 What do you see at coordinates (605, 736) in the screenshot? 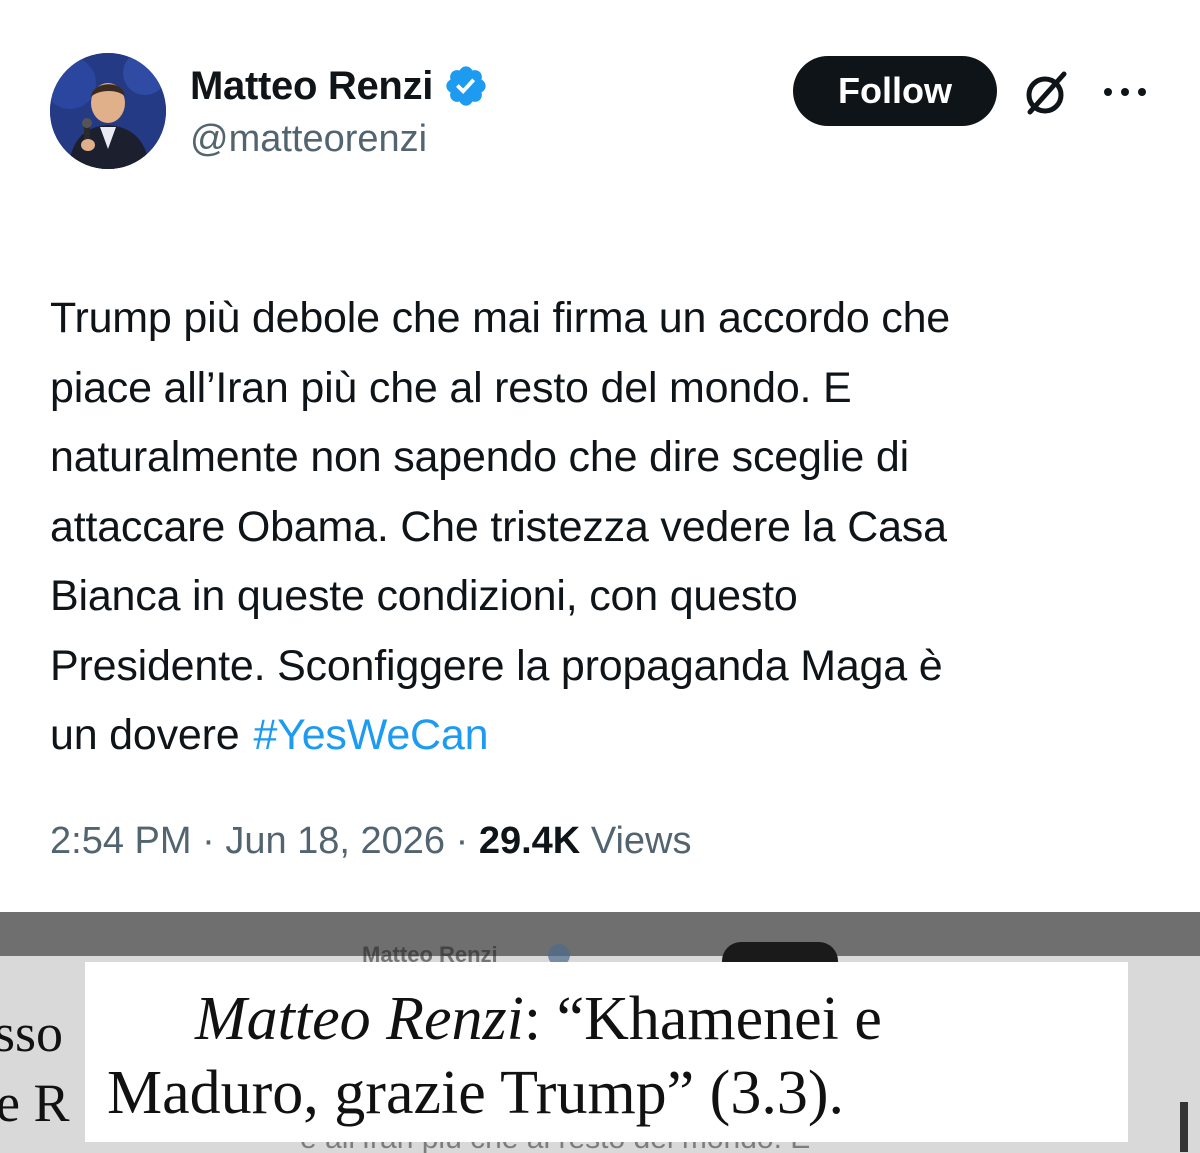
I see `tweet-text-last-line: un dovere #YesWeCan` at bounding box center [605, 736].